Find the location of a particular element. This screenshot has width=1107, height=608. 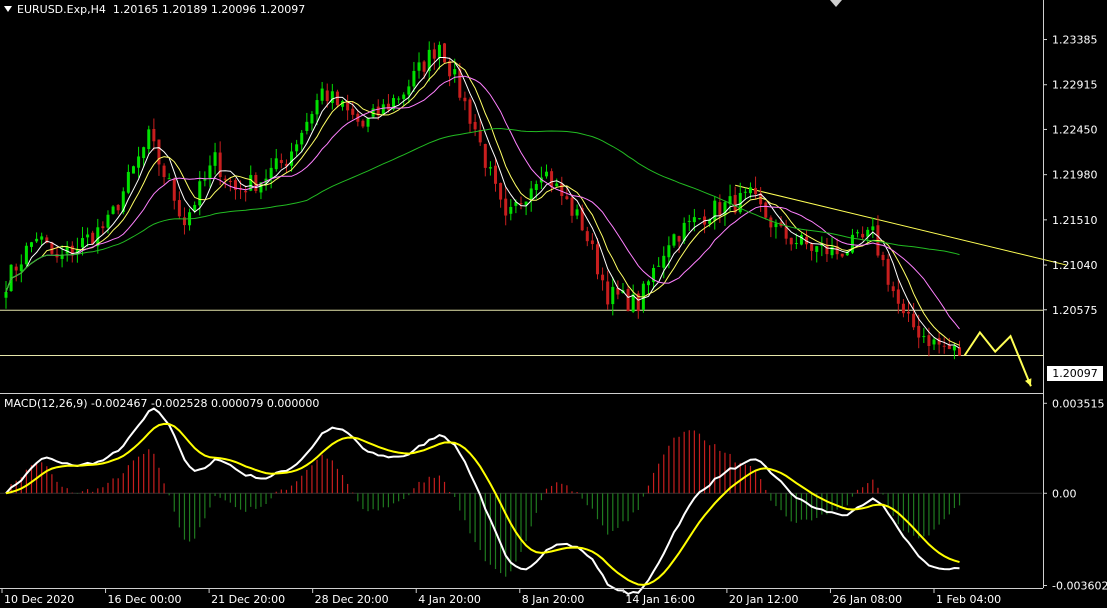

time-tick-label: 28 Dec 20:00 is located at coordinates (352, 599).